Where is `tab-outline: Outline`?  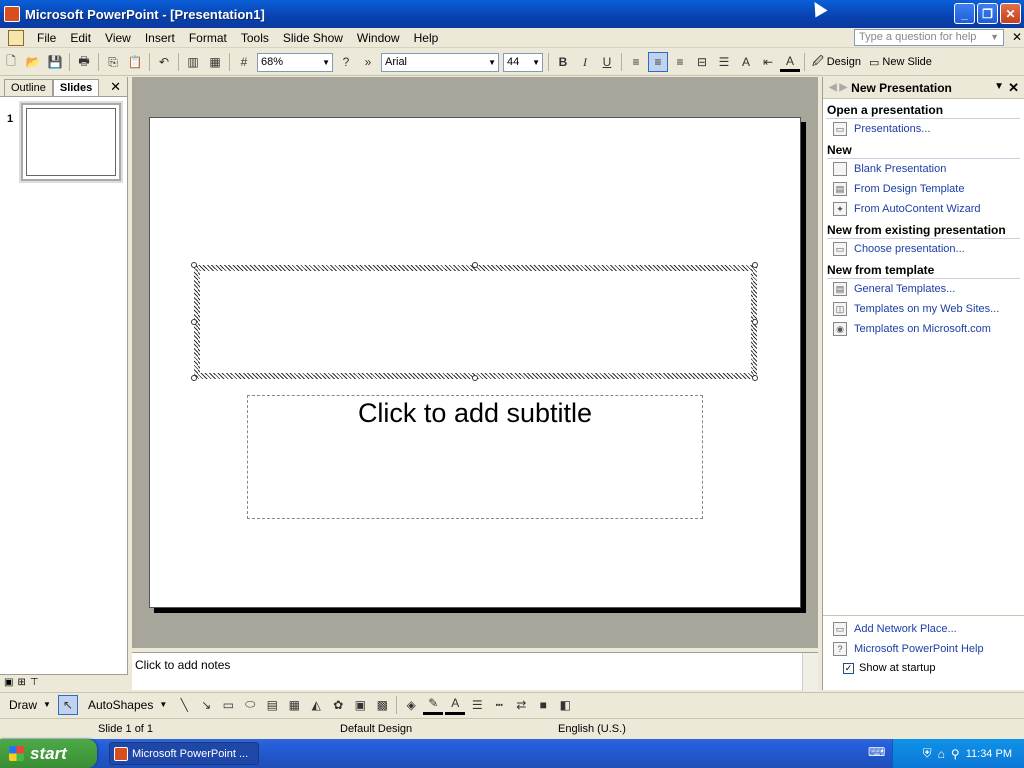 tab-outline: Outline is located at coordinates (28, 87).